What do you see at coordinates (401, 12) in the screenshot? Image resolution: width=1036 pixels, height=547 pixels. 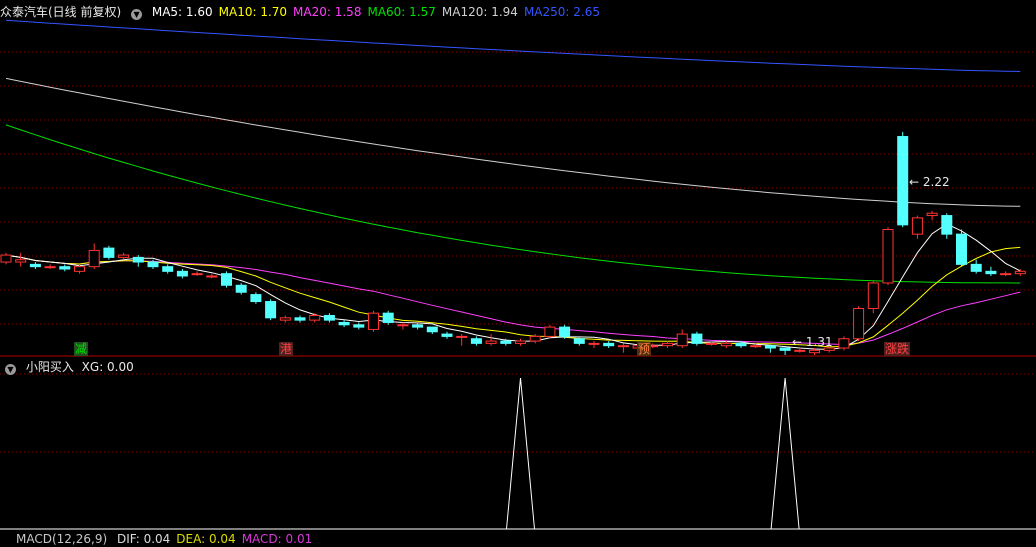 I see `ma-legend-item-3: MA60: 1.57` at bounding box center [401, 12].